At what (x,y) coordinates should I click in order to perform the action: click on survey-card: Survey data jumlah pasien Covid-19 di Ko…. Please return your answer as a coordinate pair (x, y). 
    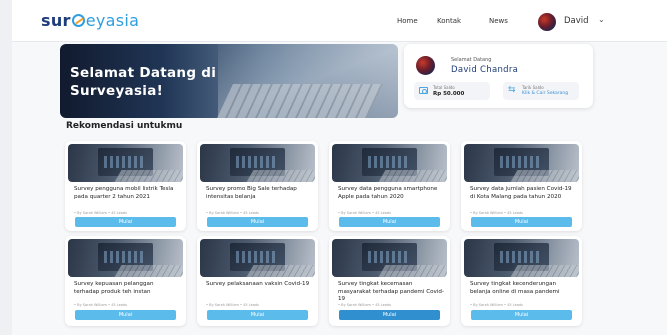
    Looking at the image, I should click on (521, 186).